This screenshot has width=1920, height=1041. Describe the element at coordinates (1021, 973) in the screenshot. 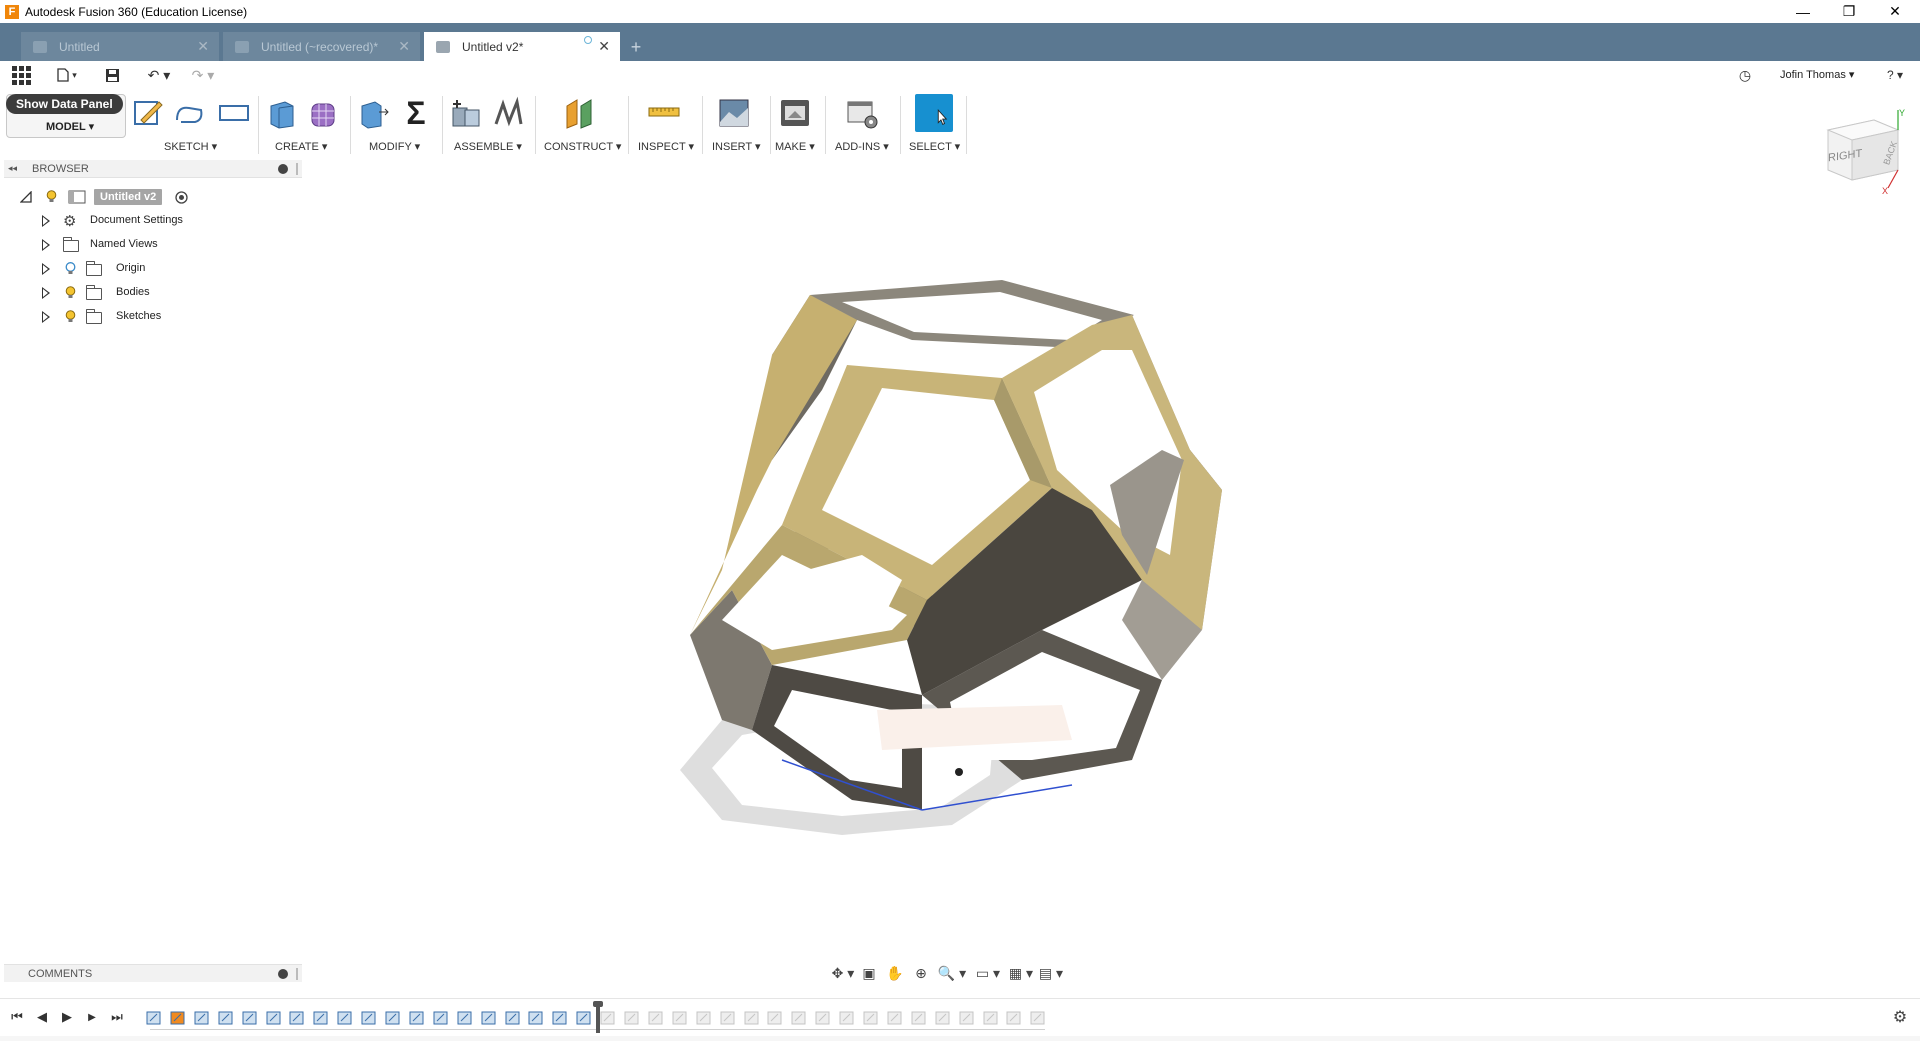

I see `grid-snaps-icon: ▦ ▾` at that location.